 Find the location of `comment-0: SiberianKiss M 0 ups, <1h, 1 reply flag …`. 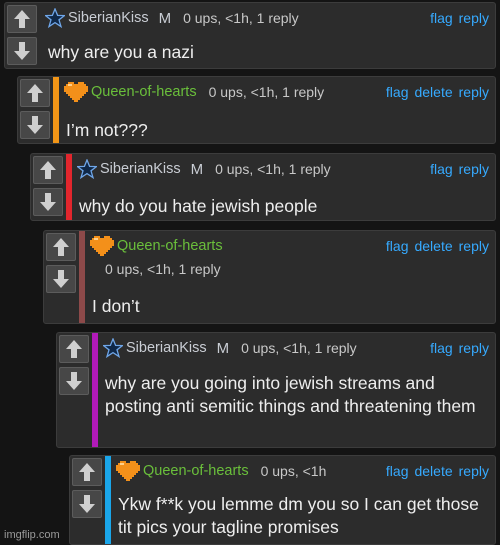

comment-0: SiberianKiss M 0 ups, <1h, 1 reply flag … is located at coordinates (250, 35).